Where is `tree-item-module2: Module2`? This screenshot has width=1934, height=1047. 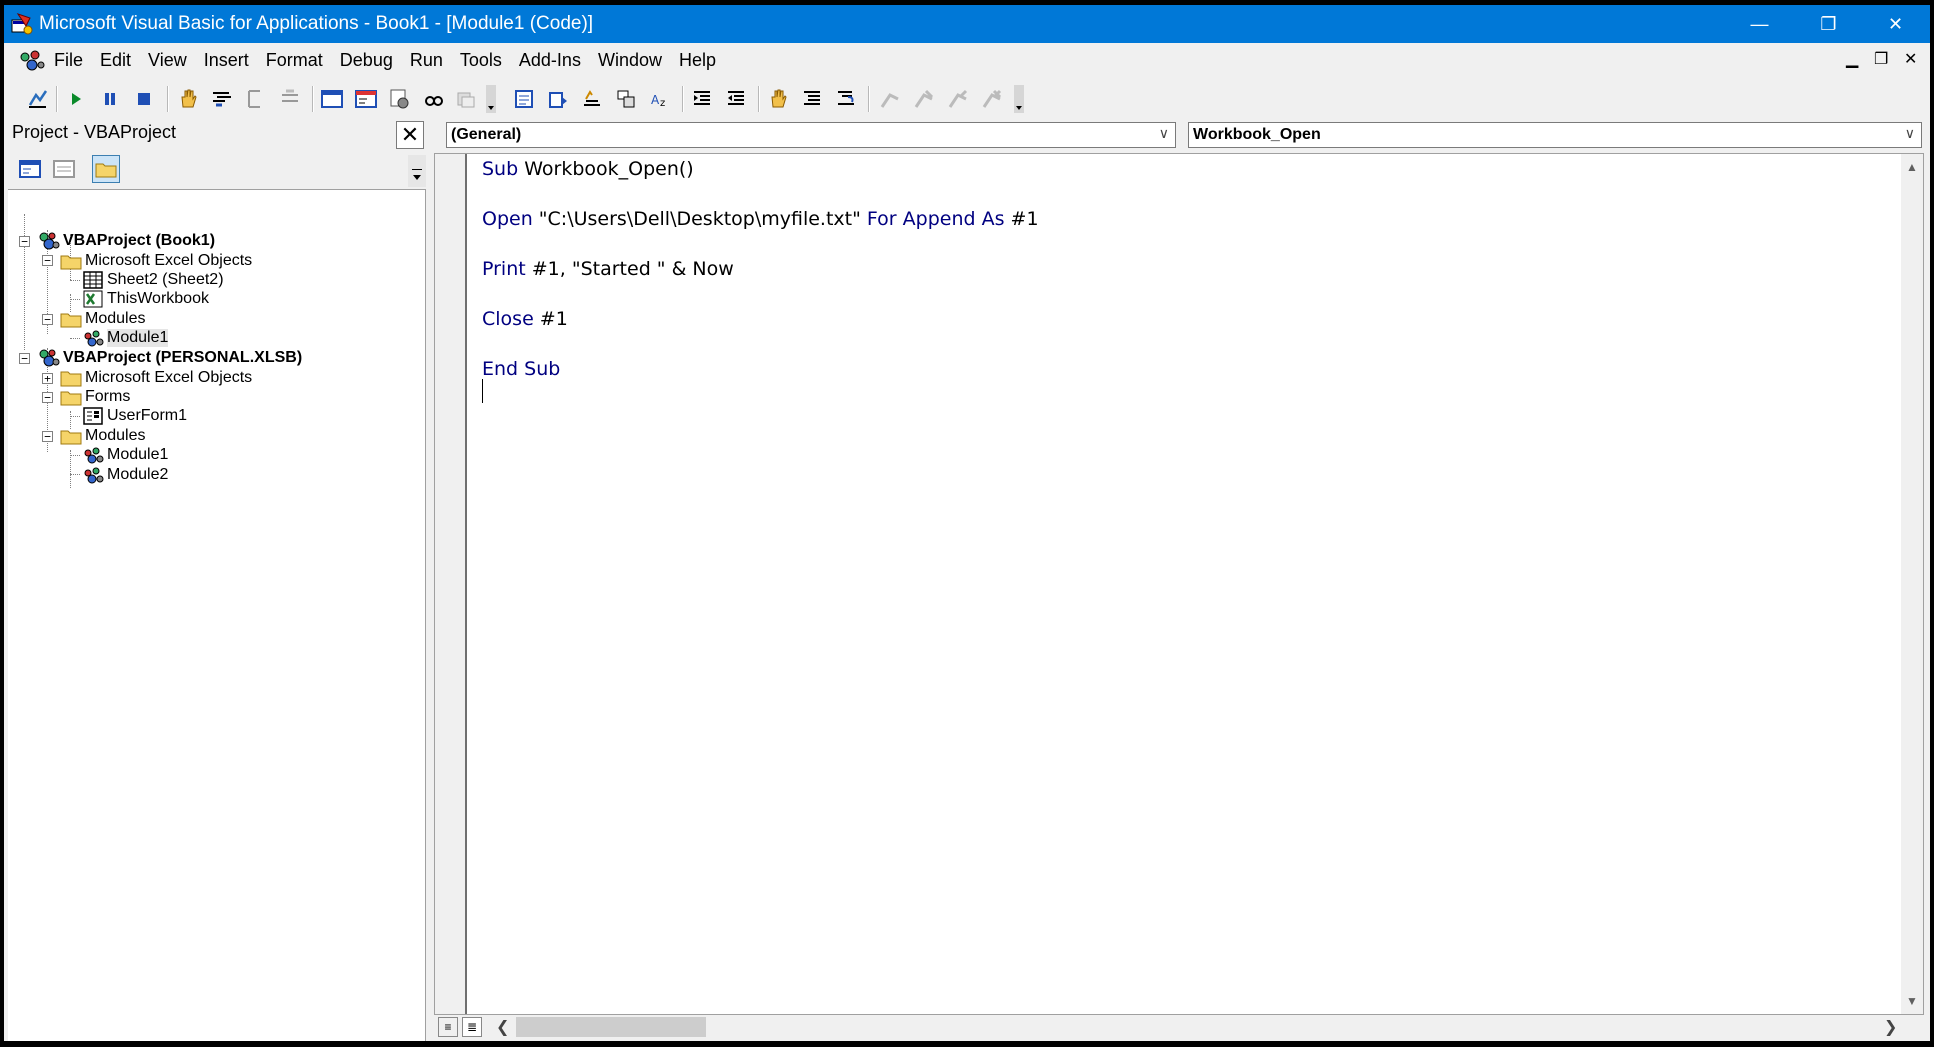
tree-item-module2: Module2 is located at coordinates (125, 475).